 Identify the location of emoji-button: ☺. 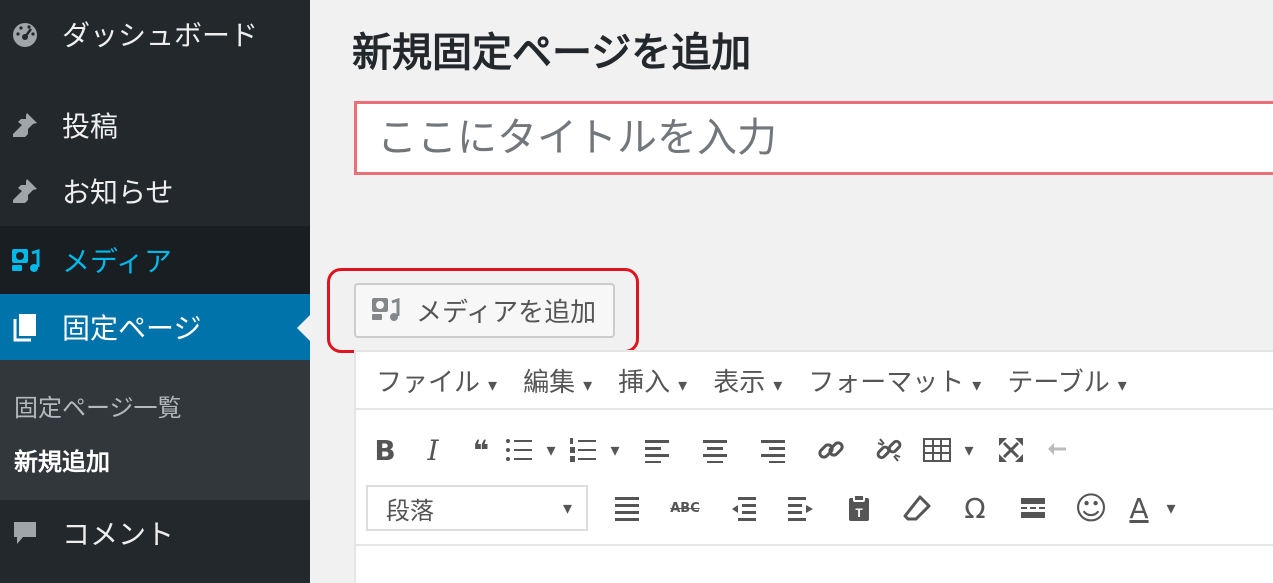
(1091, 508).